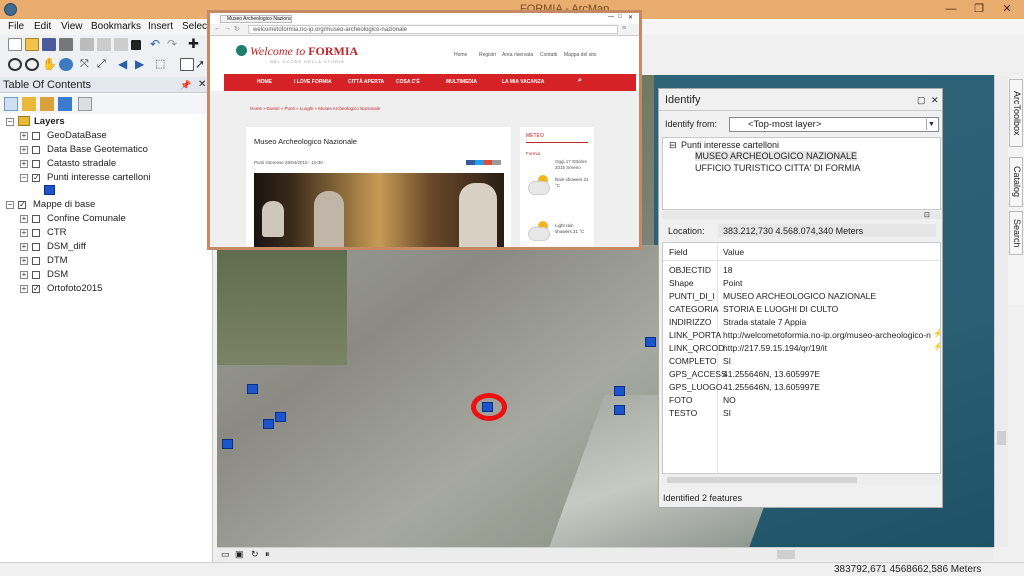 Image resolution: width=1024 pixels, height=576 pixels. Describe the element at coordinates (834, 124) in the screenshot. I see `identify-from-select: <Top-most layer> ▼` at that location.